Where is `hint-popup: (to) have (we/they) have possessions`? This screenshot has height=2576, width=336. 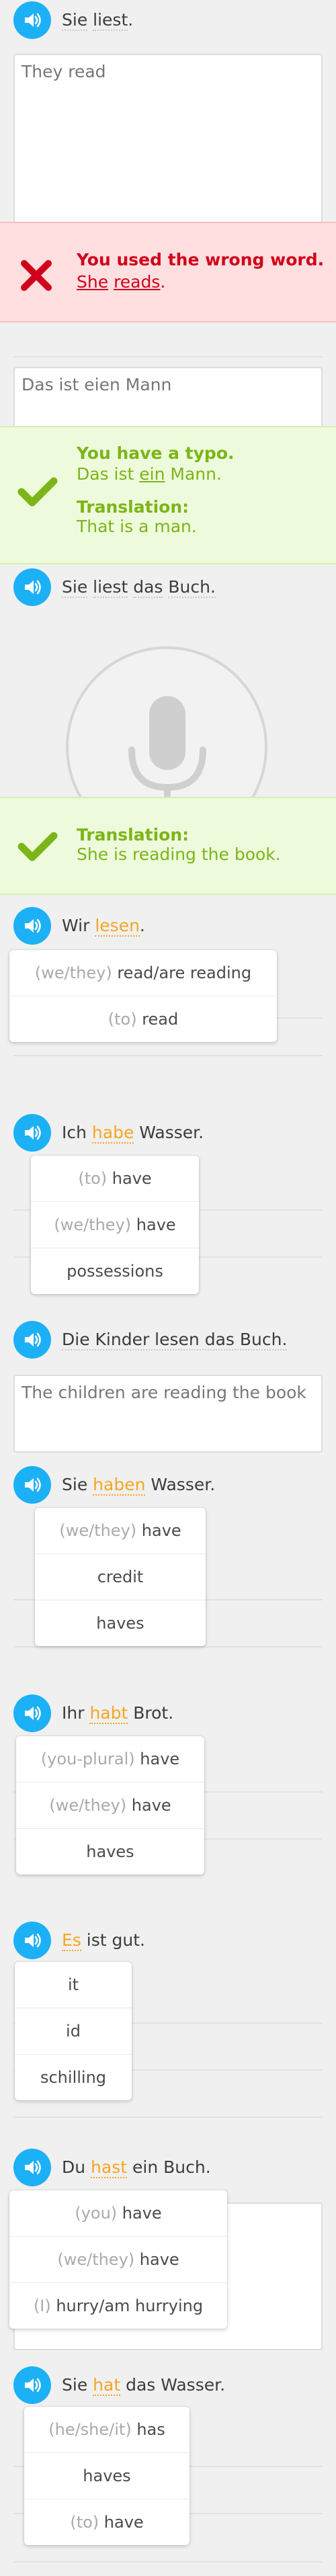 hint-popup: (to) have (we/they) have possessions is located at coordinates (115, 1225).